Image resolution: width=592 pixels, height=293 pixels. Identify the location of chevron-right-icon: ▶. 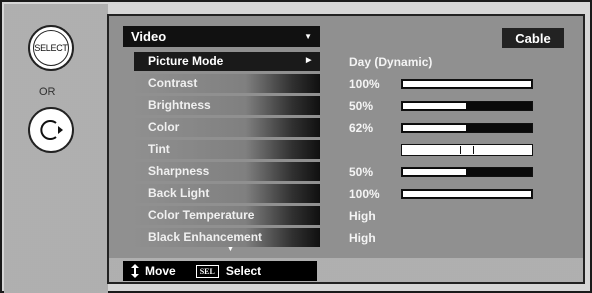
(309, 60).